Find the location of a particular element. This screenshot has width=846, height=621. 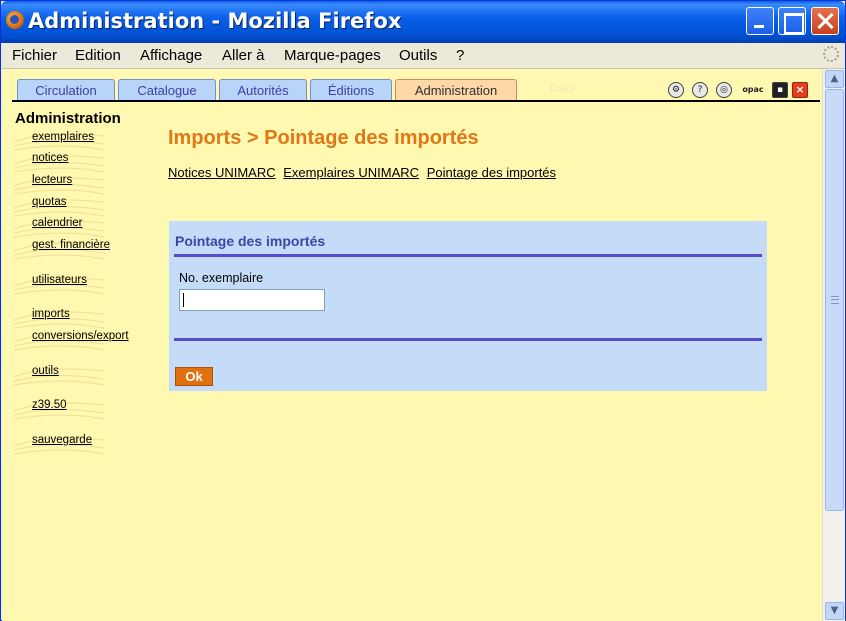

form-title: Pointage des importés is located at coordinates (250, 241).